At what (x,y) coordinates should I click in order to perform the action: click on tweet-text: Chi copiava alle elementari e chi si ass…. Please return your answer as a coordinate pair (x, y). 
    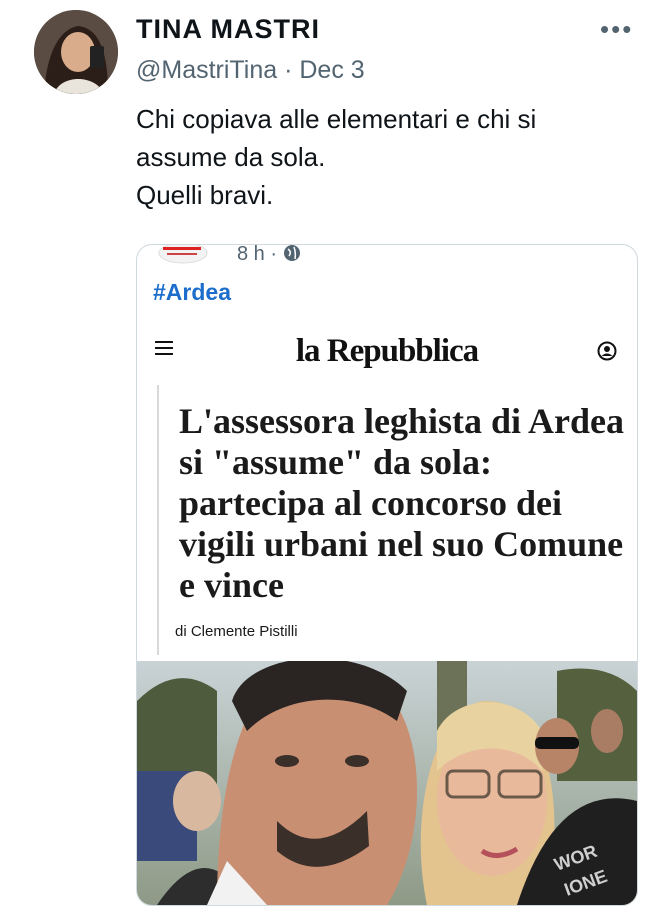
    Looking at the image, I should click on (391, 157).